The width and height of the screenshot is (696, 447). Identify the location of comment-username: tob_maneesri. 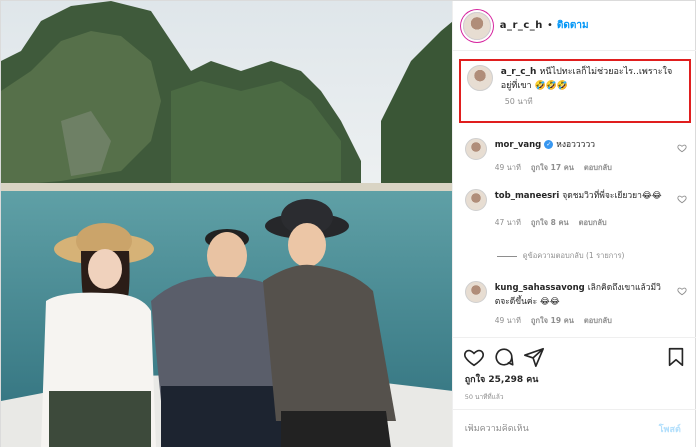
(527, 196).